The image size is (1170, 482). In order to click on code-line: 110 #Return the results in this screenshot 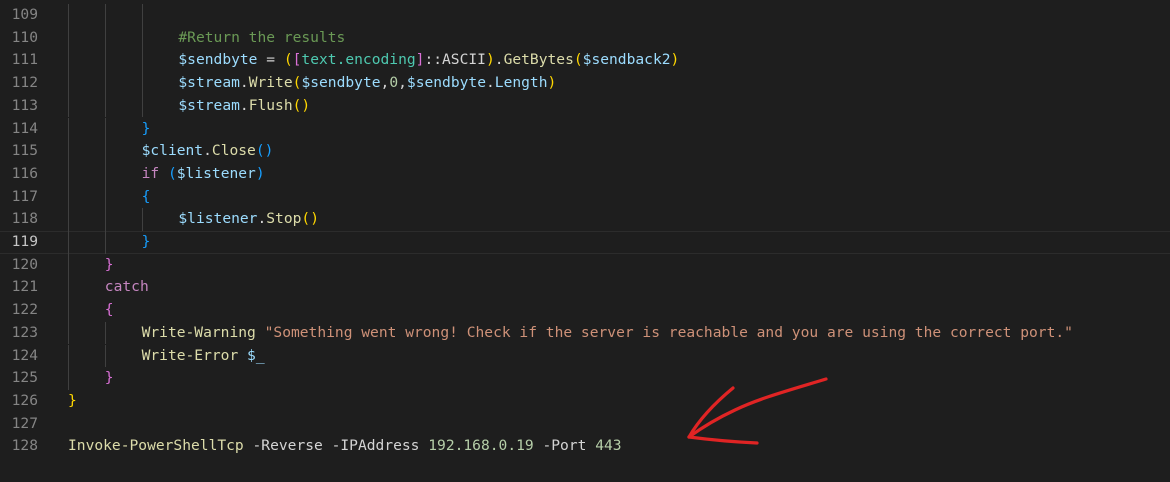, I will do `click(585, 38)`.